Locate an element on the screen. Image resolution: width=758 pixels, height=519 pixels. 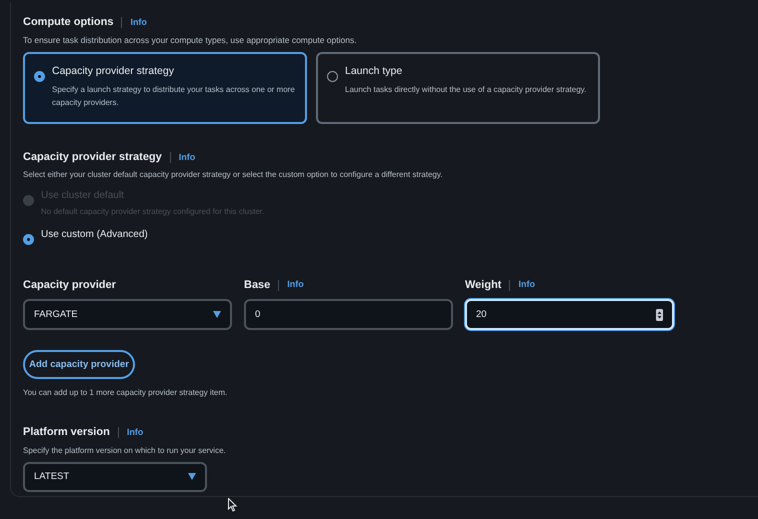
option-description: Specify a launch strategy to distribute your tasks across one or more capacity providers. is located at coordinates (174, 96).